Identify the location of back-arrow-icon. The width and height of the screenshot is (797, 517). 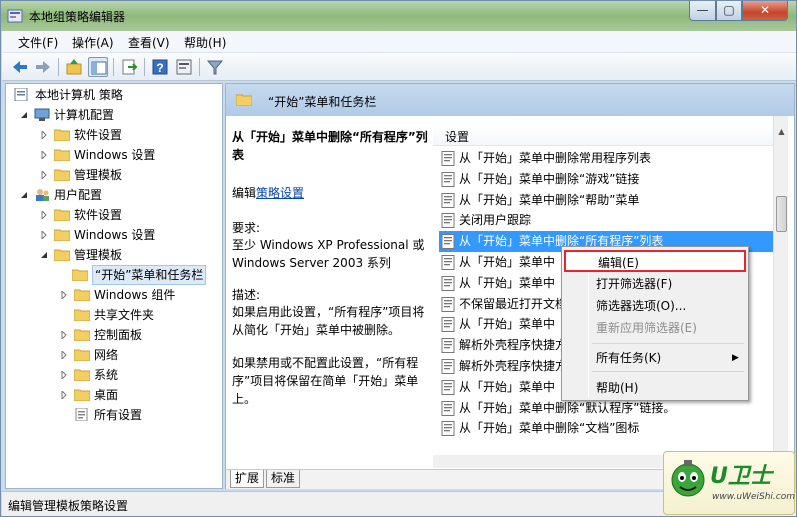
(20, 67).